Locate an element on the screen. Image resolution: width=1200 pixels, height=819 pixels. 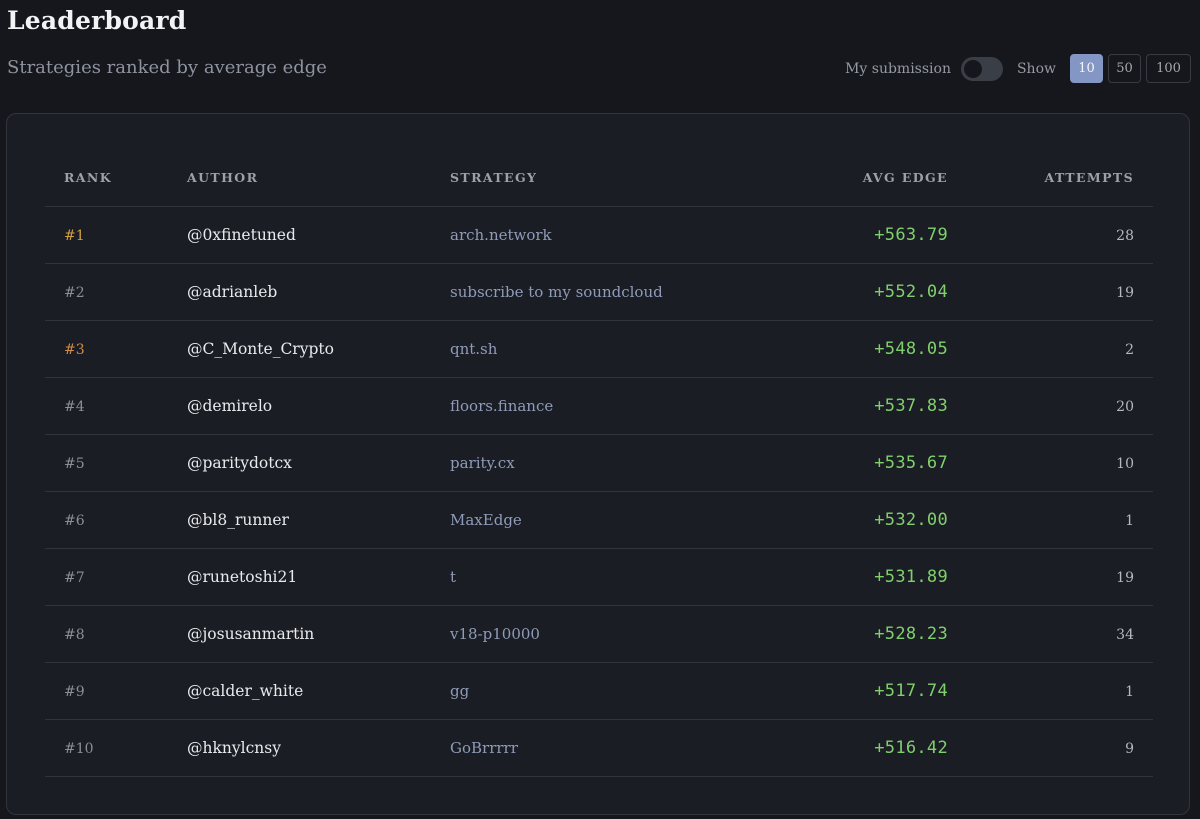
avg-edge-column-cell: +535.67 is located at coordinates (889, 463).